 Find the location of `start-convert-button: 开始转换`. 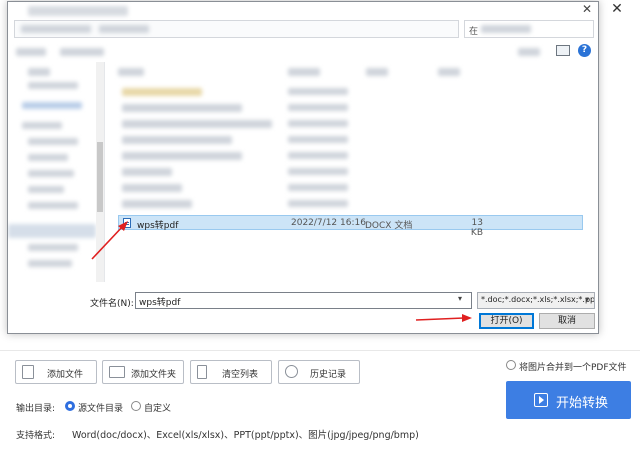

start-convert-button: 开始转换 is located at coordinates (568, 400).